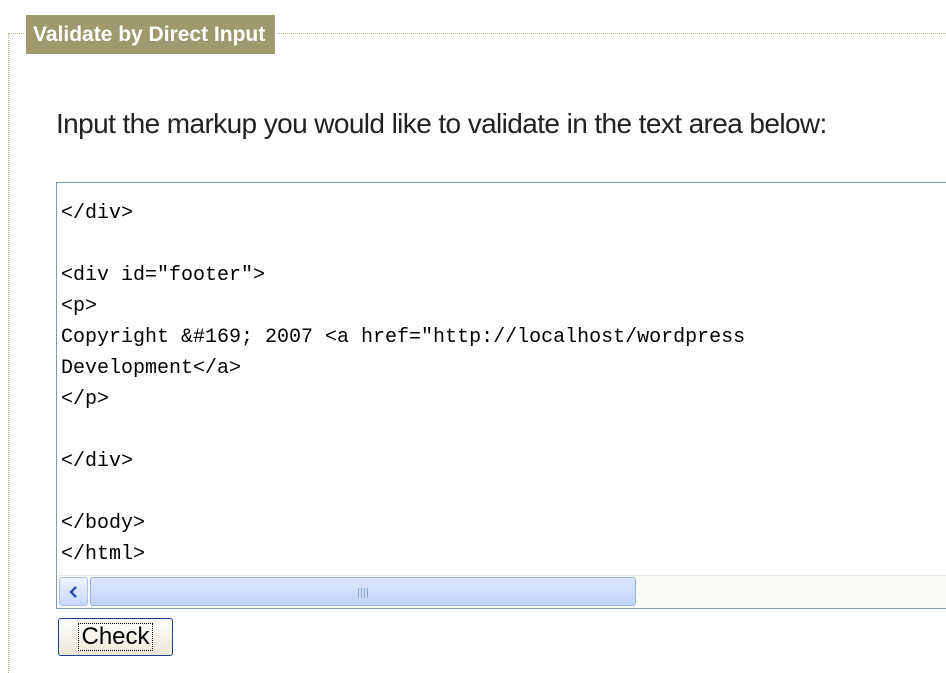 This screenshot has width=946, height=673. Describe the element at coordinates (151, 34) in the screenshot. I see `fieldset-legend: Validate by Direct Input` at that location.